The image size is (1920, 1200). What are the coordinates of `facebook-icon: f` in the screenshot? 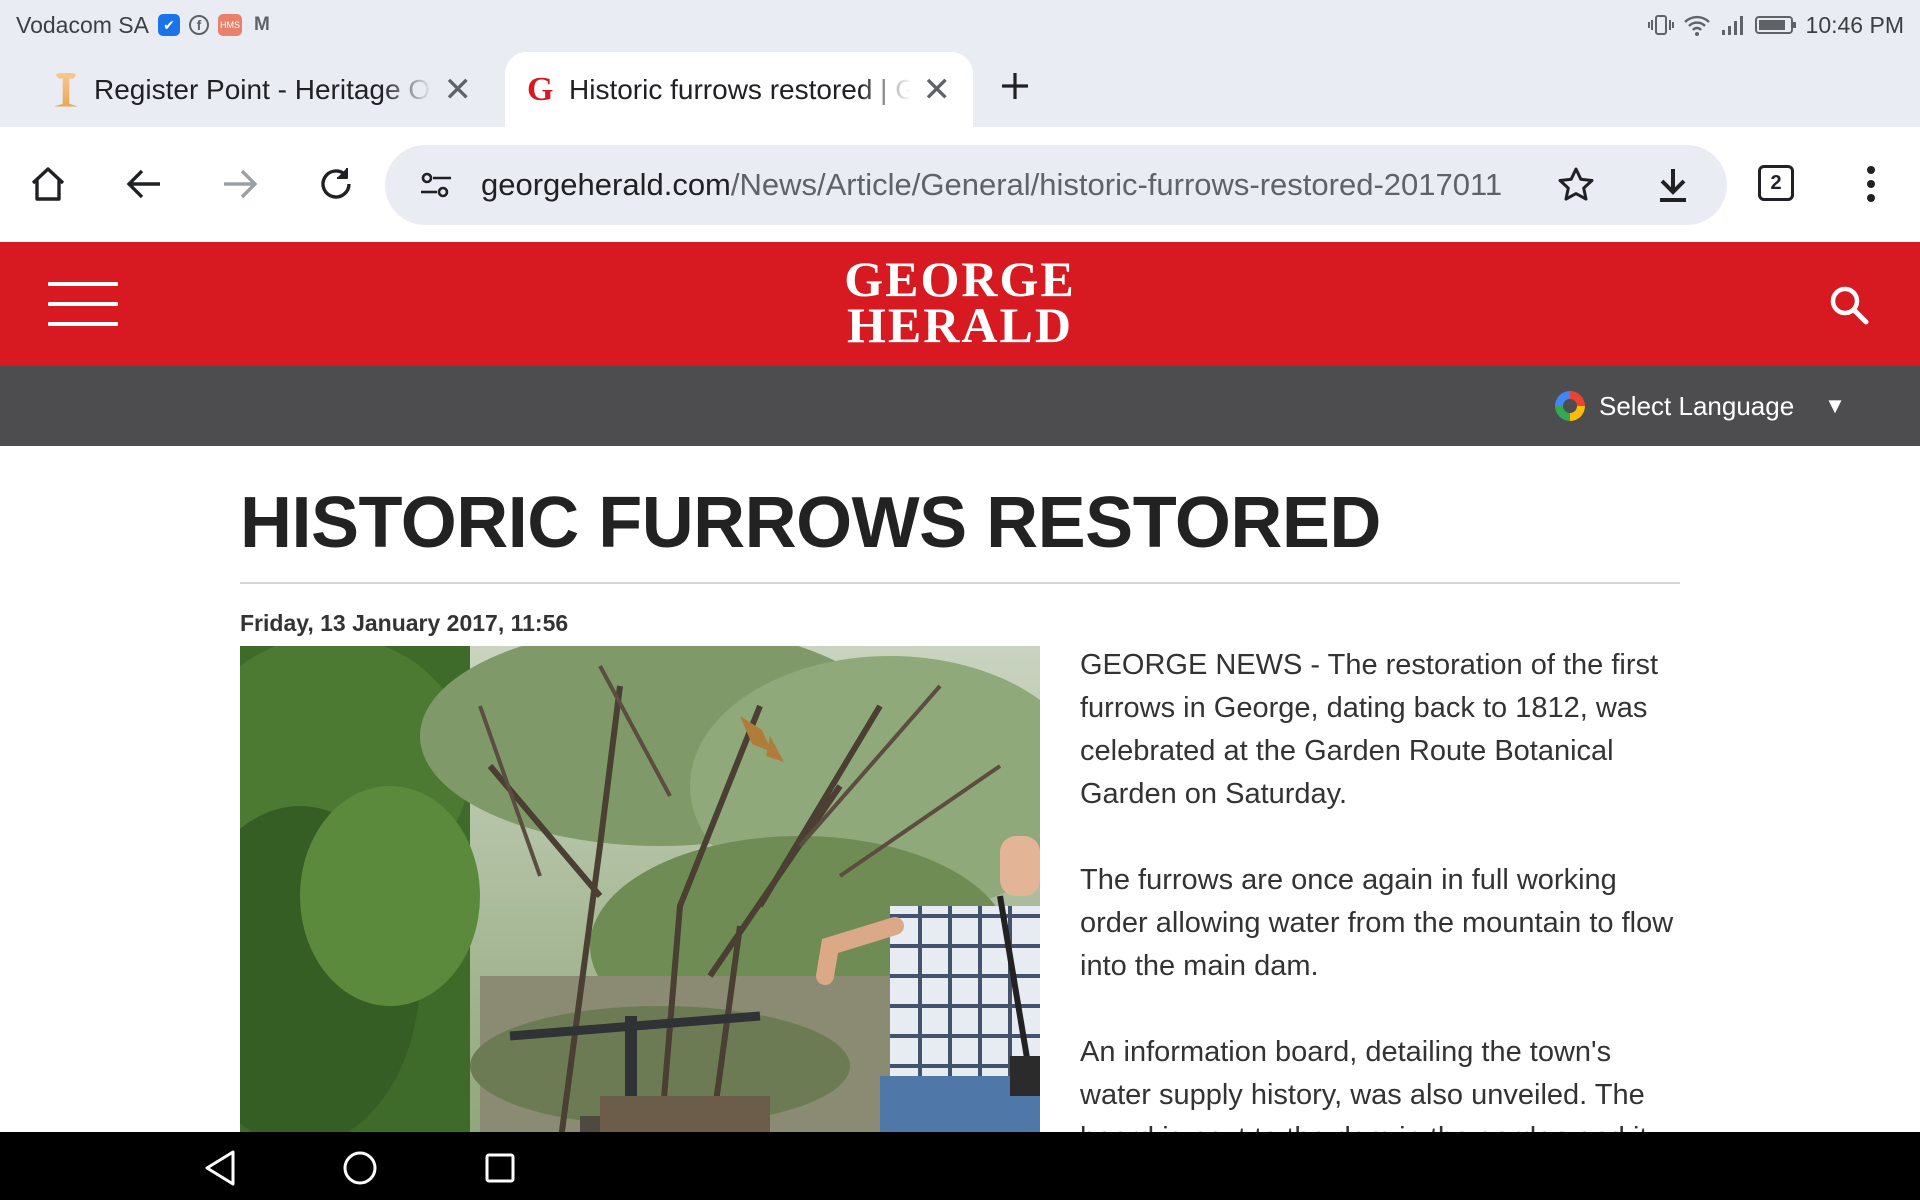 It's located at (198, 25).